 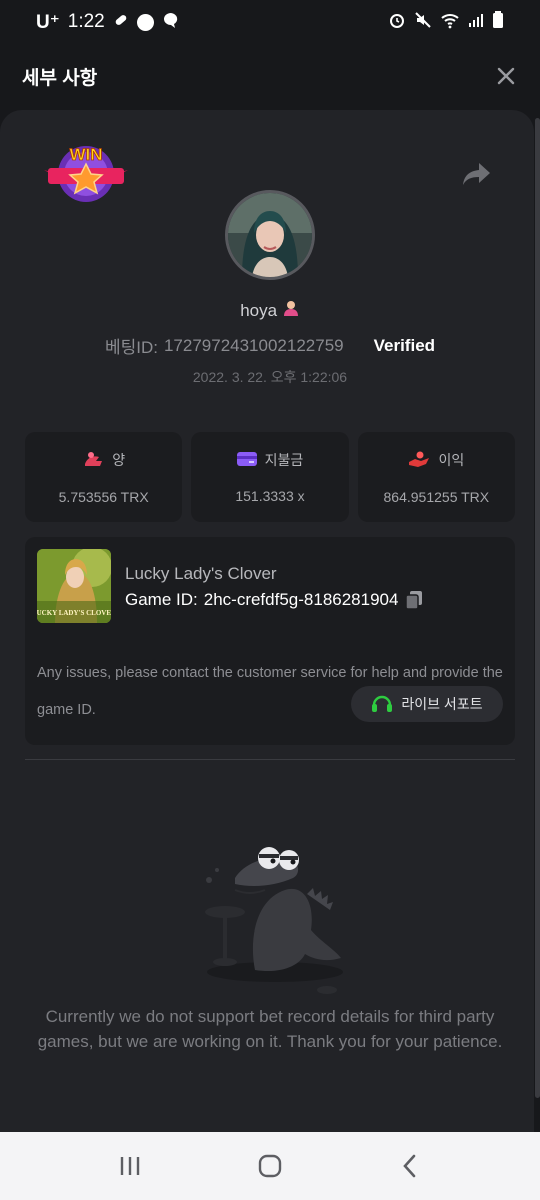 What do you see at coordinates (270, 915) in the screenshot?
I see `crocodile-mascot-icon` at bounding box center [270, 915].